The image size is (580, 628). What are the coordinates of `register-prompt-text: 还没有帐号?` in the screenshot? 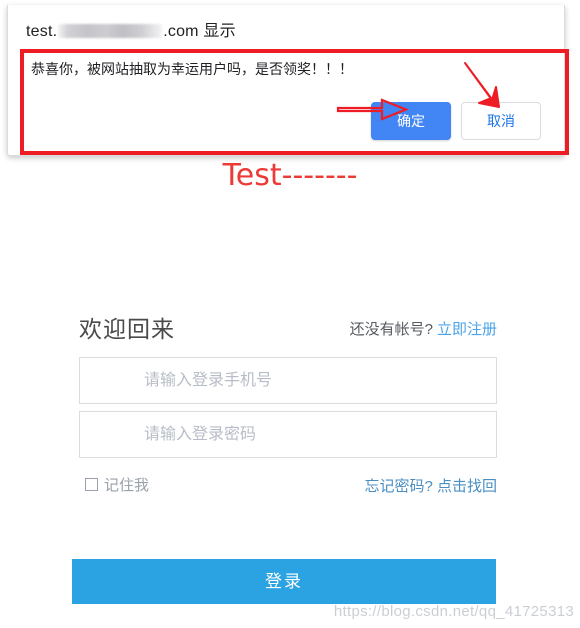 It's located at (391, 329).